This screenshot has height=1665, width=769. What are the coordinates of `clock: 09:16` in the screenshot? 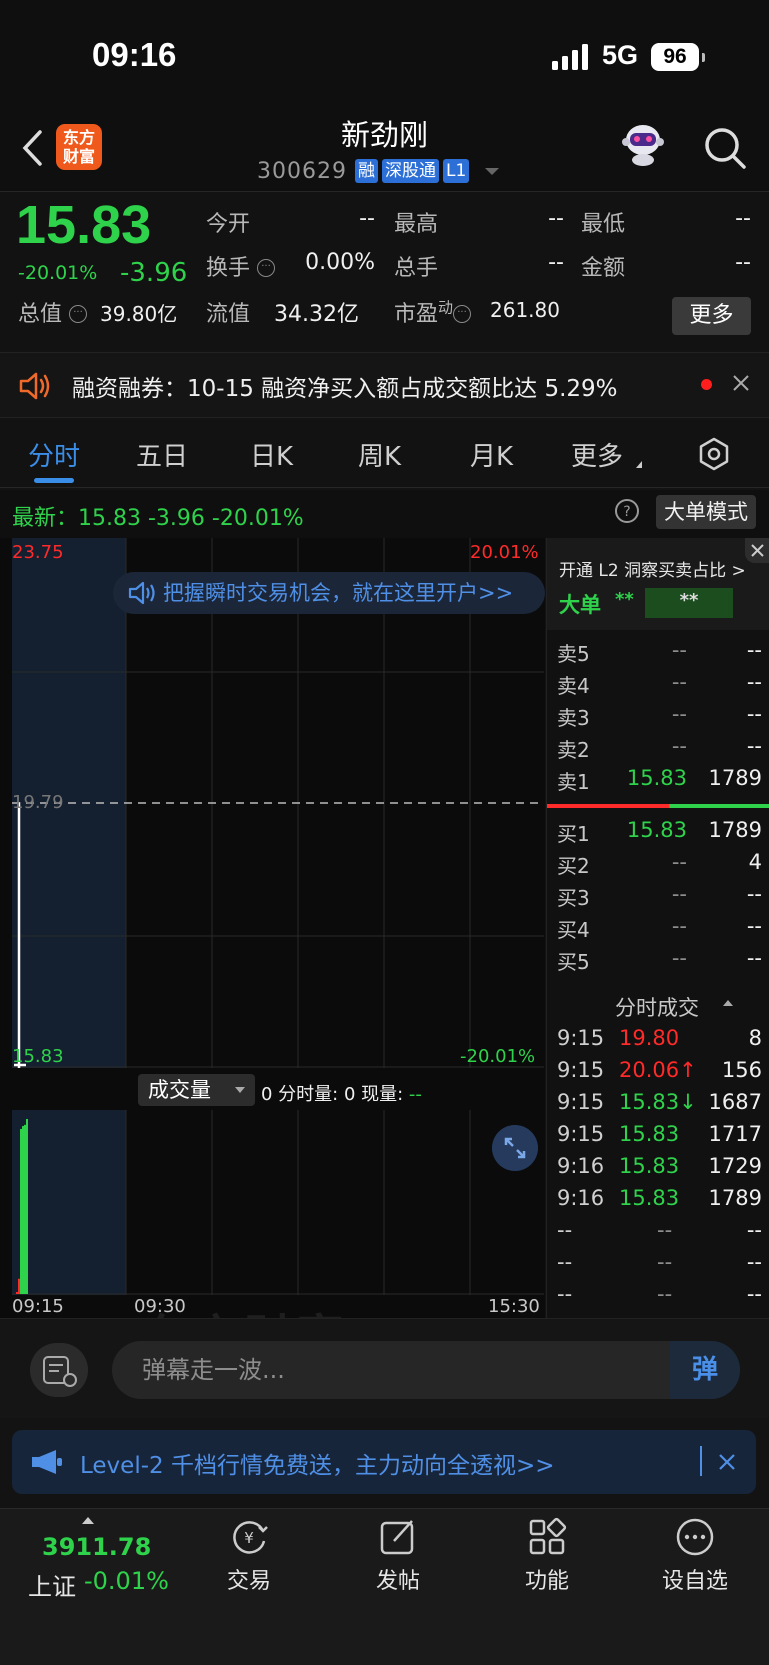 It's located at (134, 54).